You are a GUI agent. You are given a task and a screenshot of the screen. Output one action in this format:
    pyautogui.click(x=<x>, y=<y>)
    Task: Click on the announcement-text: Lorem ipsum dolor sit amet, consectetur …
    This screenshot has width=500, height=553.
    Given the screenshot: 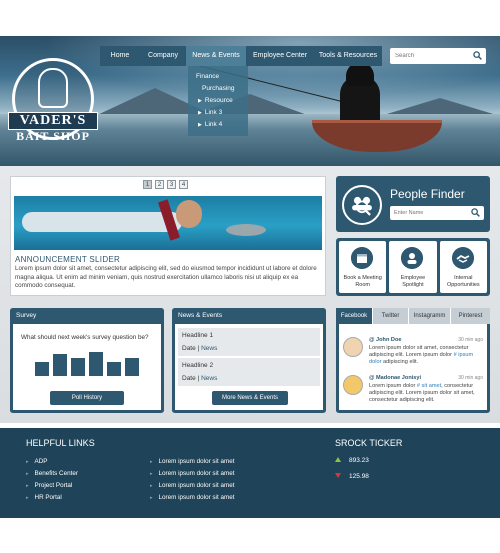 What is the action you would take?
    pyautogui.click(x=166, y=277)
    